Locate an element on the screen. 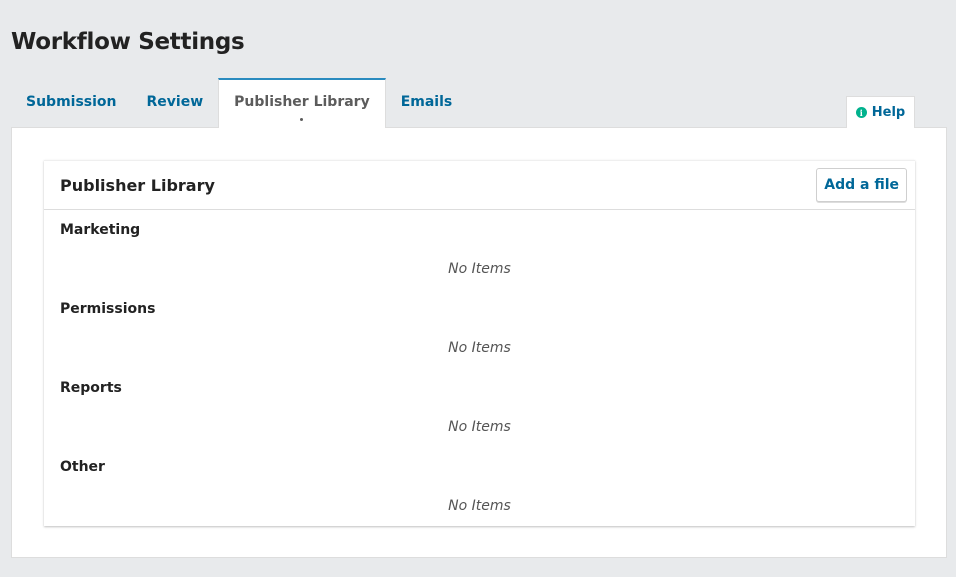  tab-submission: Submission is located at coordinates (71, 103).